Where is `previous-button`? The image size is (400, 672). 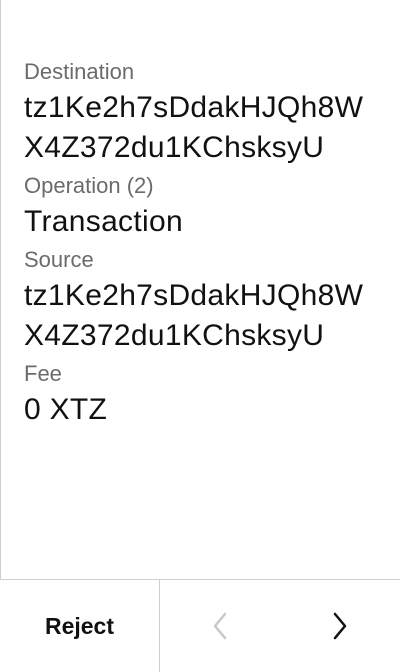
previous-button is located at coordinates (220, 626).